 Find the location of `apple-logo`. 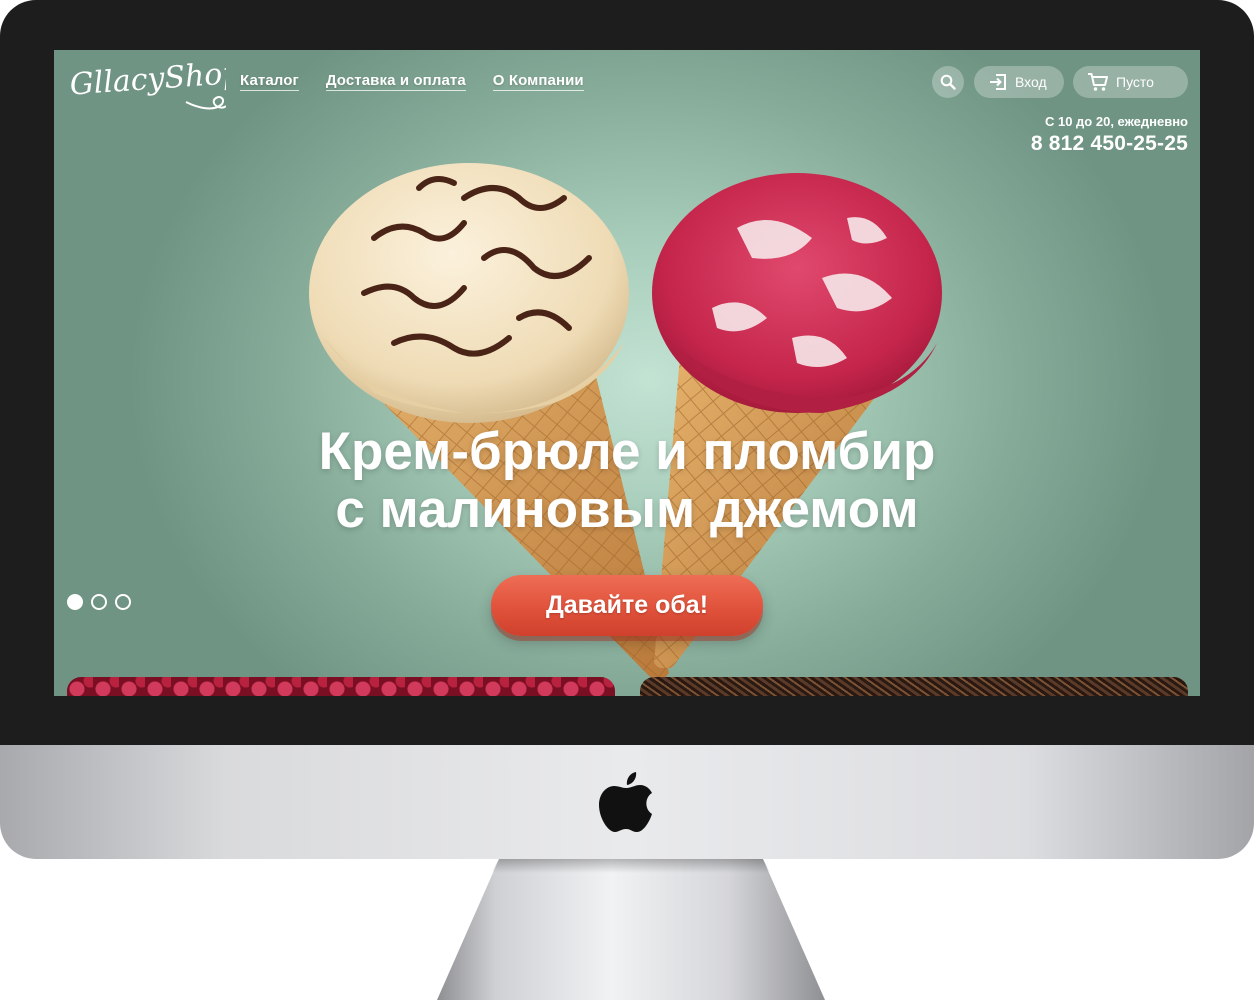

apple-logo is located at coordinates (625, 802).